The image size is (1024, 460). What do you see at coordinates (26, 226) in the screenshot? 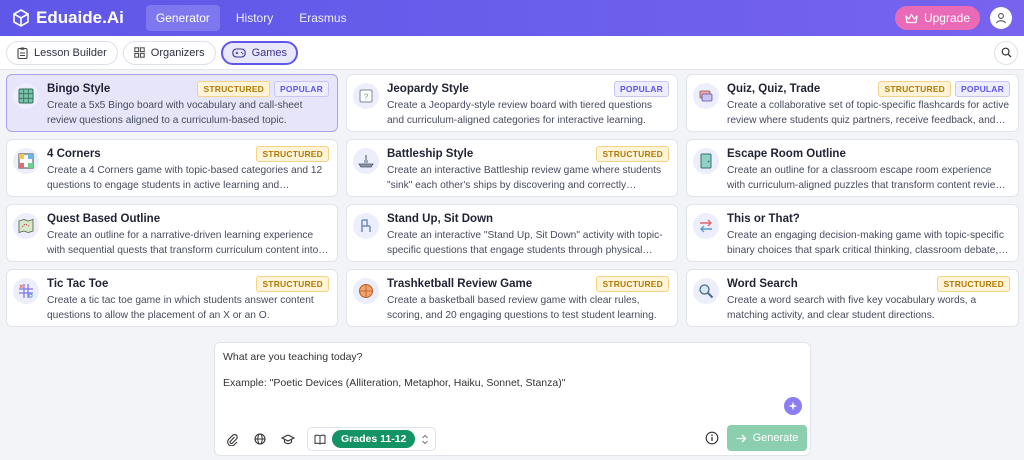
I see `map-icon` at bounding box center [26, 226].